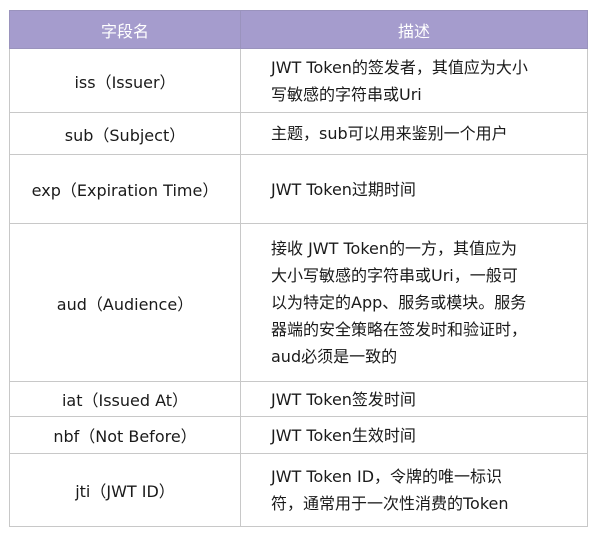  Describe the element at coordinates (343, 189) in the screenshot. I see `description-line: JWT Token过期时间` at that location.